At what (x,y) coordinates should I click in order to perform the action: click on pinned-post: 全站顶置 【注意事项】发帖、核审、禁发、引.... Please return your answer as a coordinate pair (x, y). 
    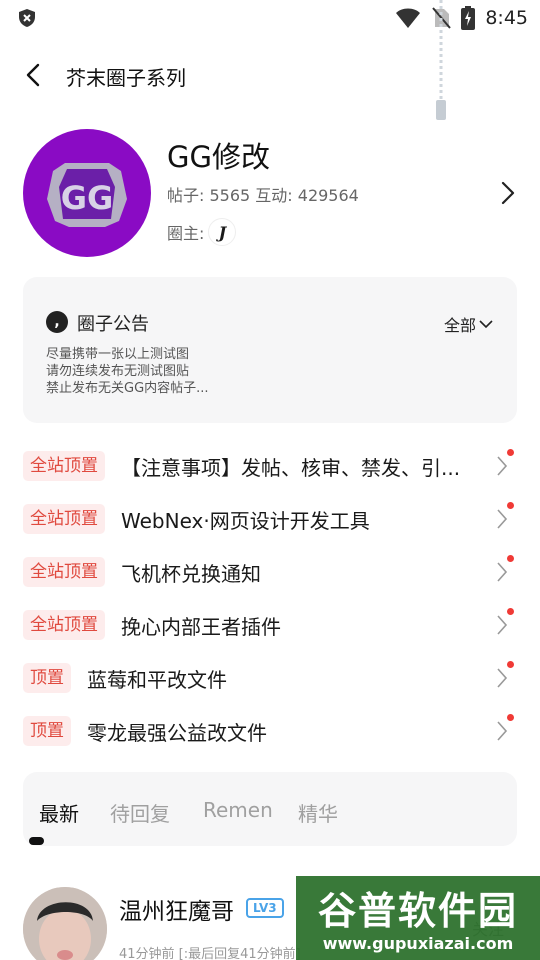
    Looking at the image, I should click on (270, 466).